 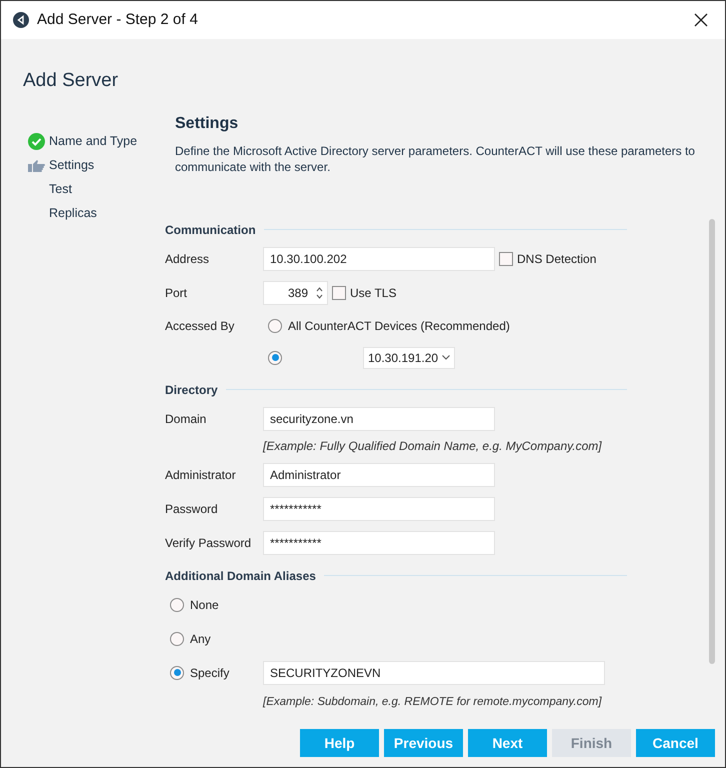 I want to click on field-label: Domain, so click(x=186, y=419).